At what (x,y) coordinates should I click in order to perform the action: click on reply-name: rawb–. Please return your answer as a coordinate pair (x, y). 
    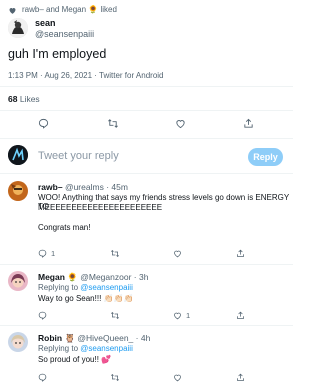
    Looking at the image, I should click on (50, 187).